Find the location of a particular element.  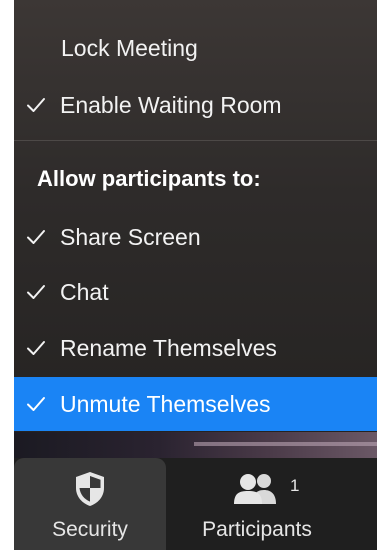

video-background is located at coordinates (195, 445).